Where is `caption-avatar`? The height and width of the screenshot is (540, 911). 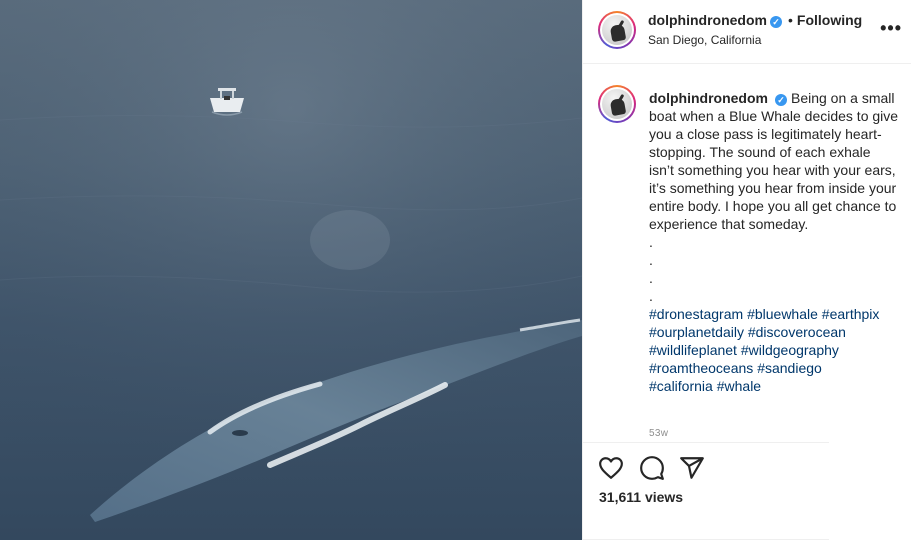 caption-avatar is located at coordinates (617, 104).